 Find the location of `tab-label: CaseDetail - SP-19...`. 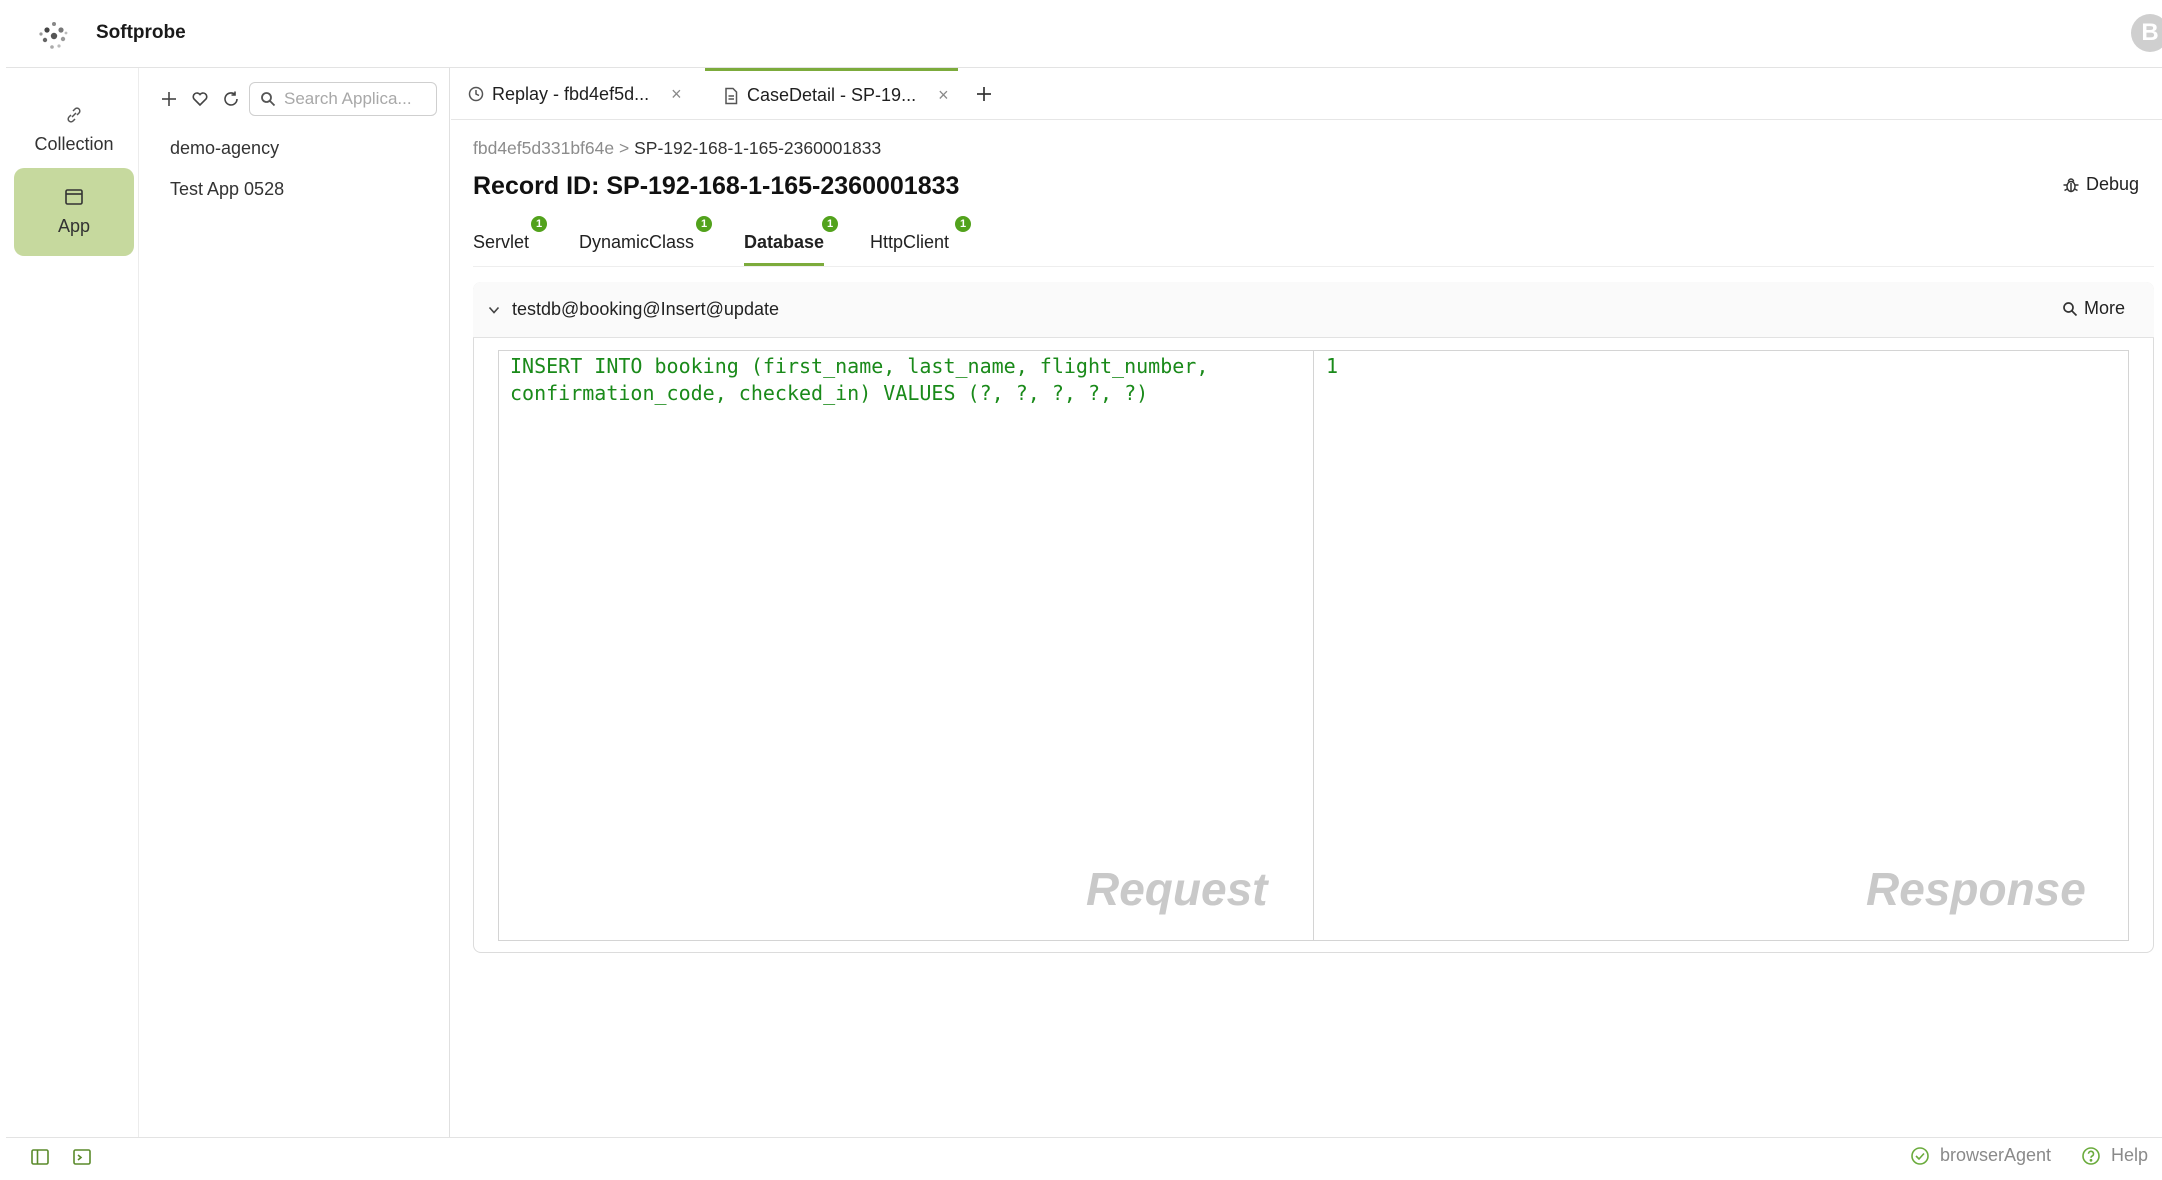

tab-label: CaseDetail - SP-19... is located at coordinates (832, 95).